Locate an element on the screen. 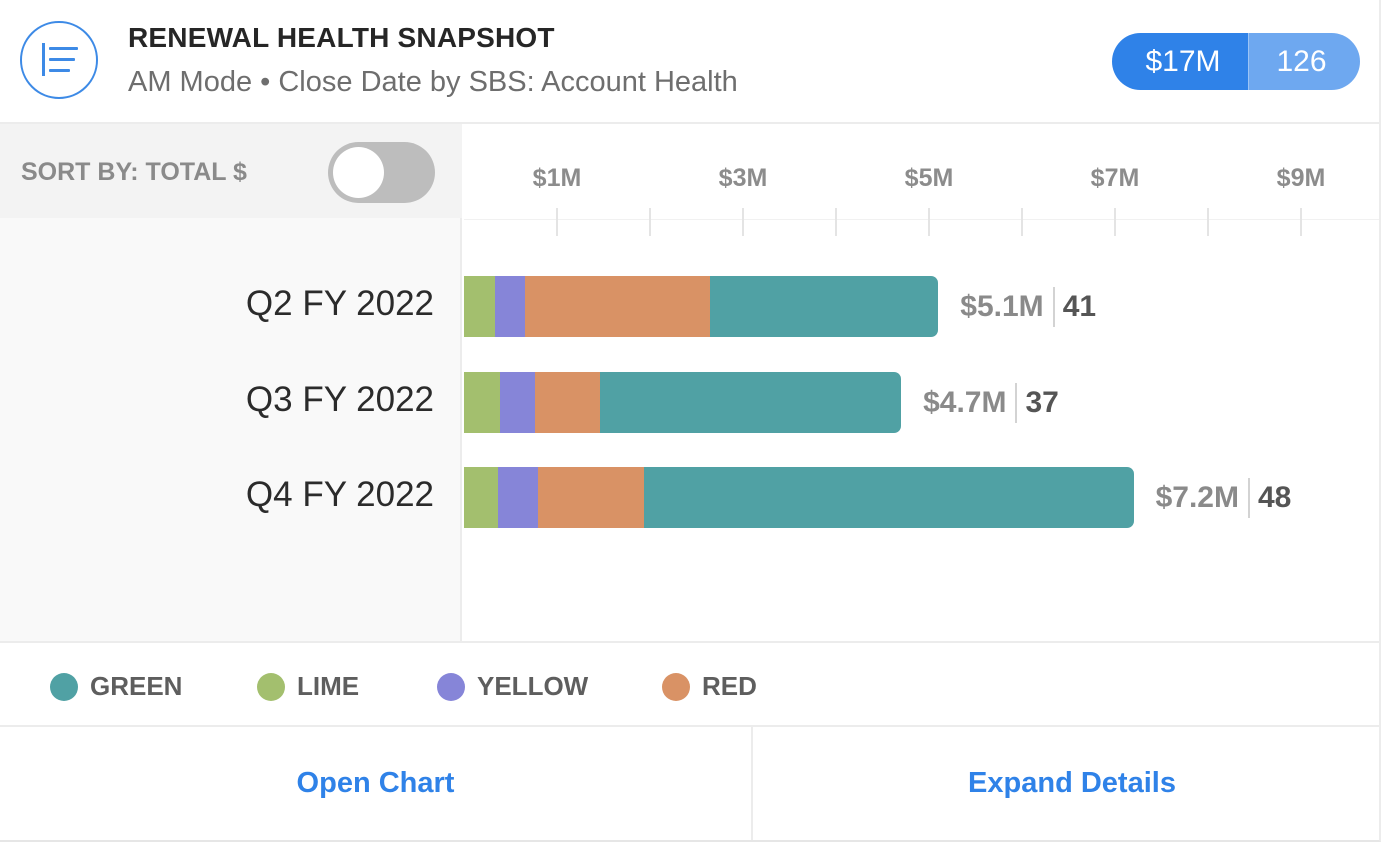 Image resolution: width=1381 pixels, height=842 pixels. x-axis-tick-label: $3M is located at coordinates (743, 178).